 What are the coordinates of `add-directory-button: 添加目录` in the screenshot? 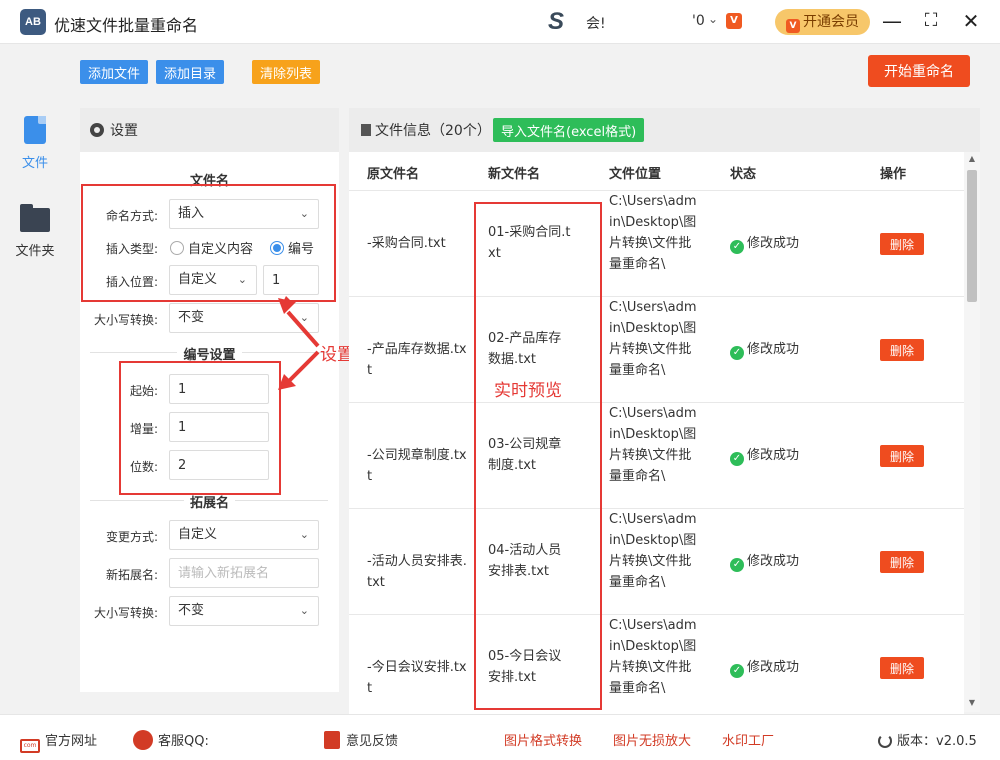 It's located at (190, 72).